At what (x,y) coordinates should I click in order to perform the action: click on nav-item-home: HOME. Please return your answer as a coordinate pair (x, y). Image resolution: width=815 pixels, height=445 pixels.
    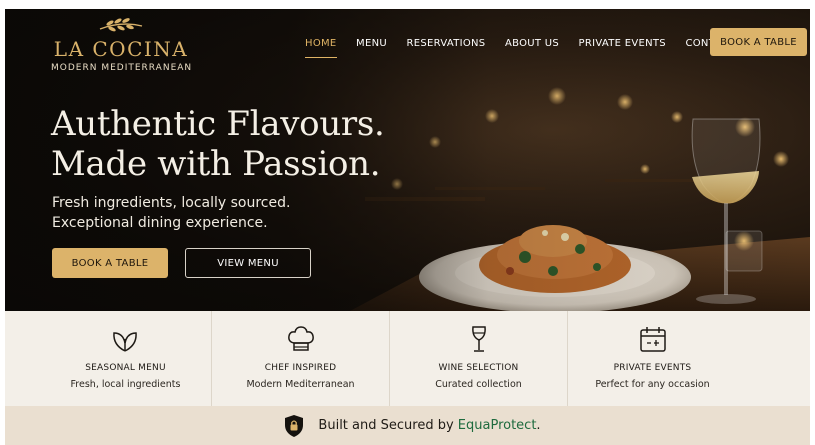
    Looking at the image, I should click on (321, 48).